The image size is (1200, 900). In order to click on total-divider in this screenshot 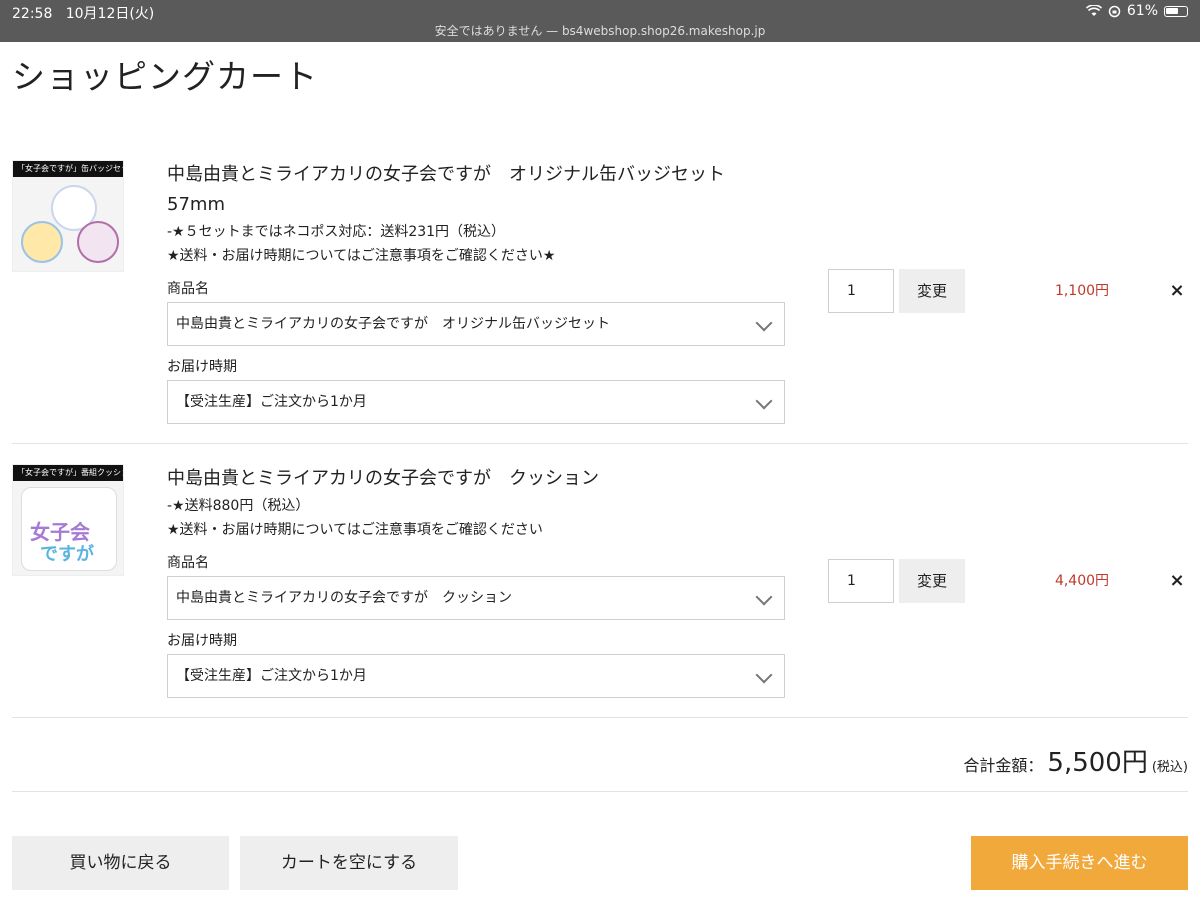, I will do `click(600, 791)`.